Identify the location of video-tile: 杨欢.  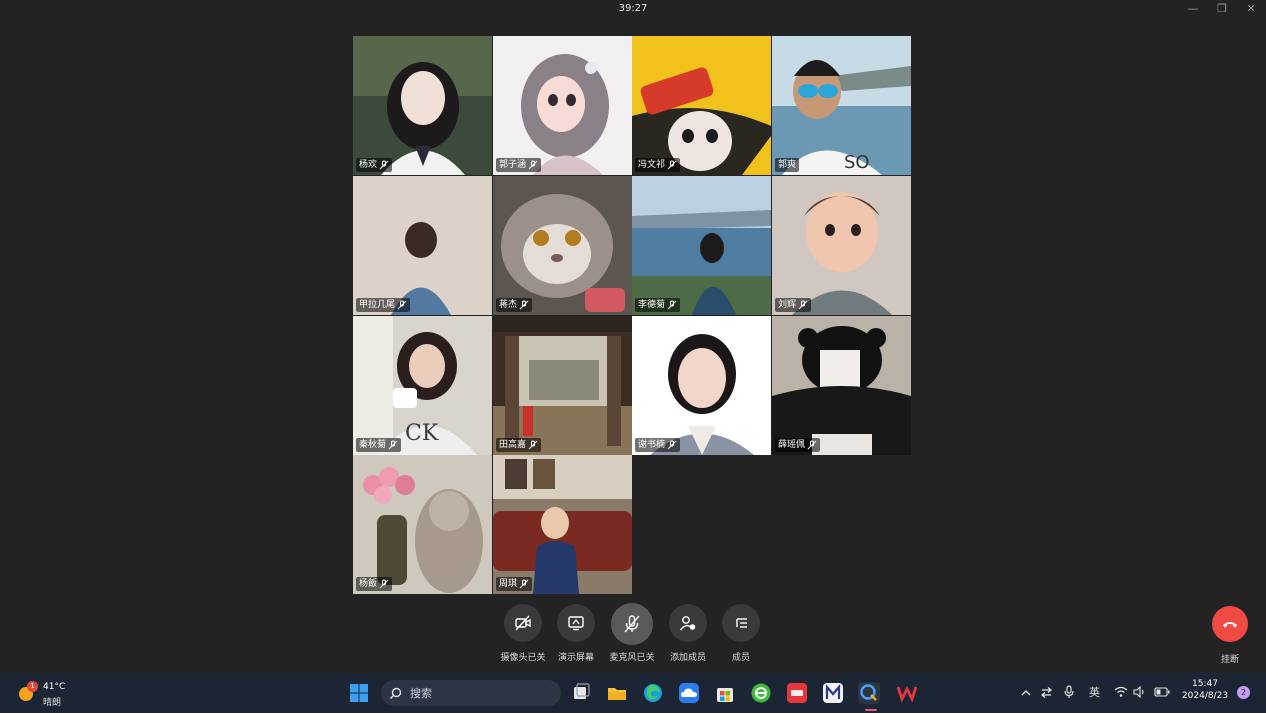
(422, 105).